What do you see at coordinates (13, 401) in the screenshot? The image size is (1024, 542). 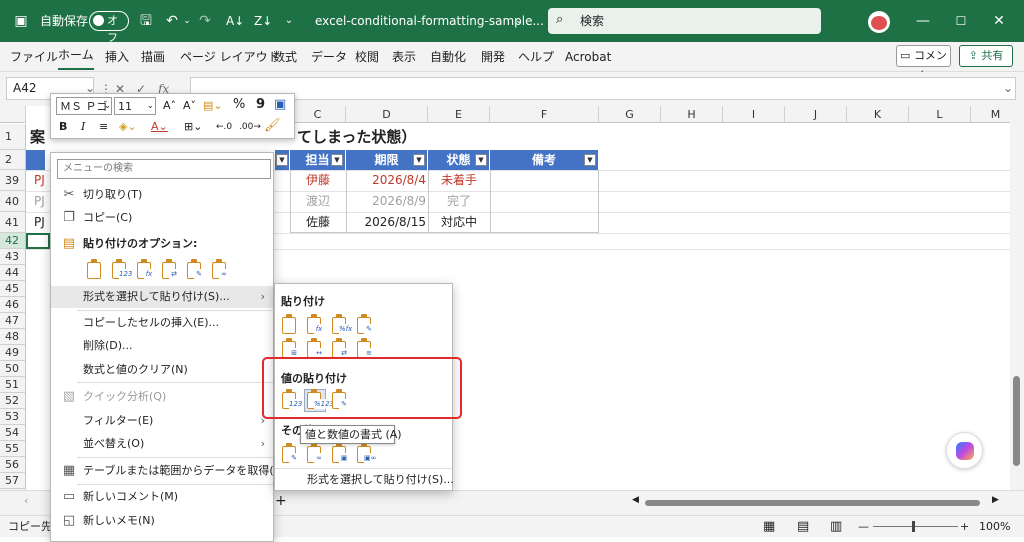 I see `row-header: 52` at bounding box center [13, 401].